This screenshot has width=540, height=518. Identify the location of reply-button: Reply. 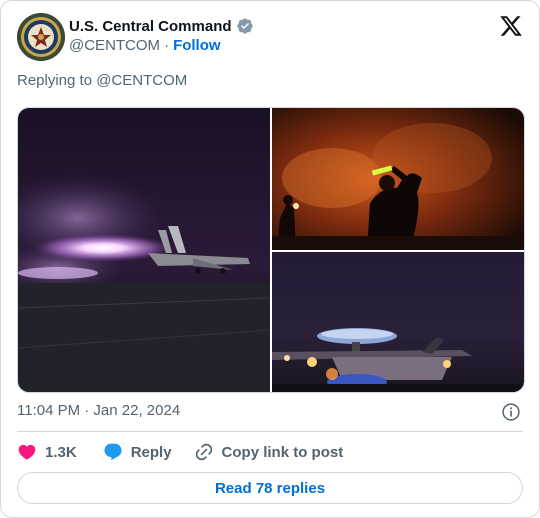
(137, 452).